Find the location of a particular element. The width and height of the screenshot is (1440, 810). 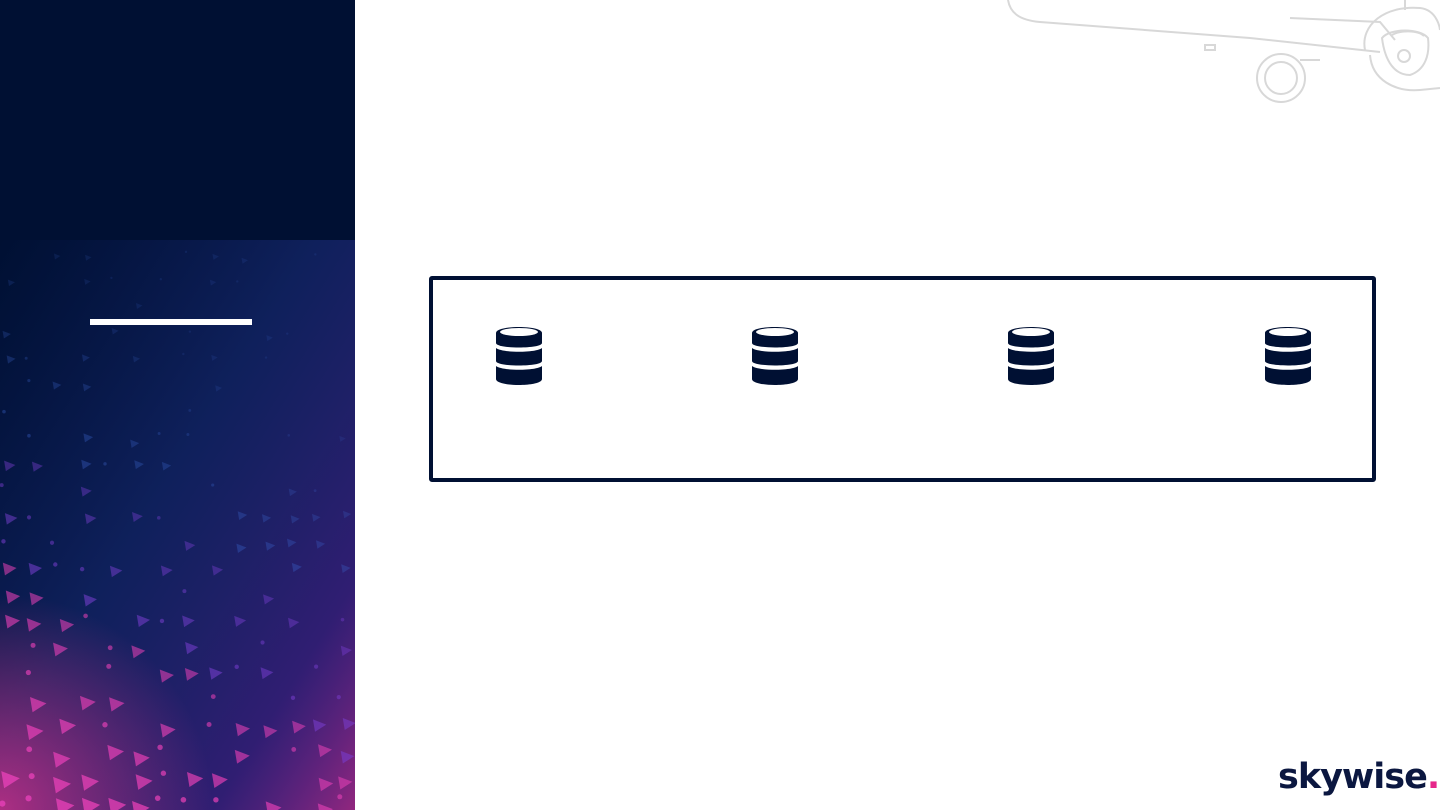

skywise-logo: skywise. is located at coordinates (1359, 777).